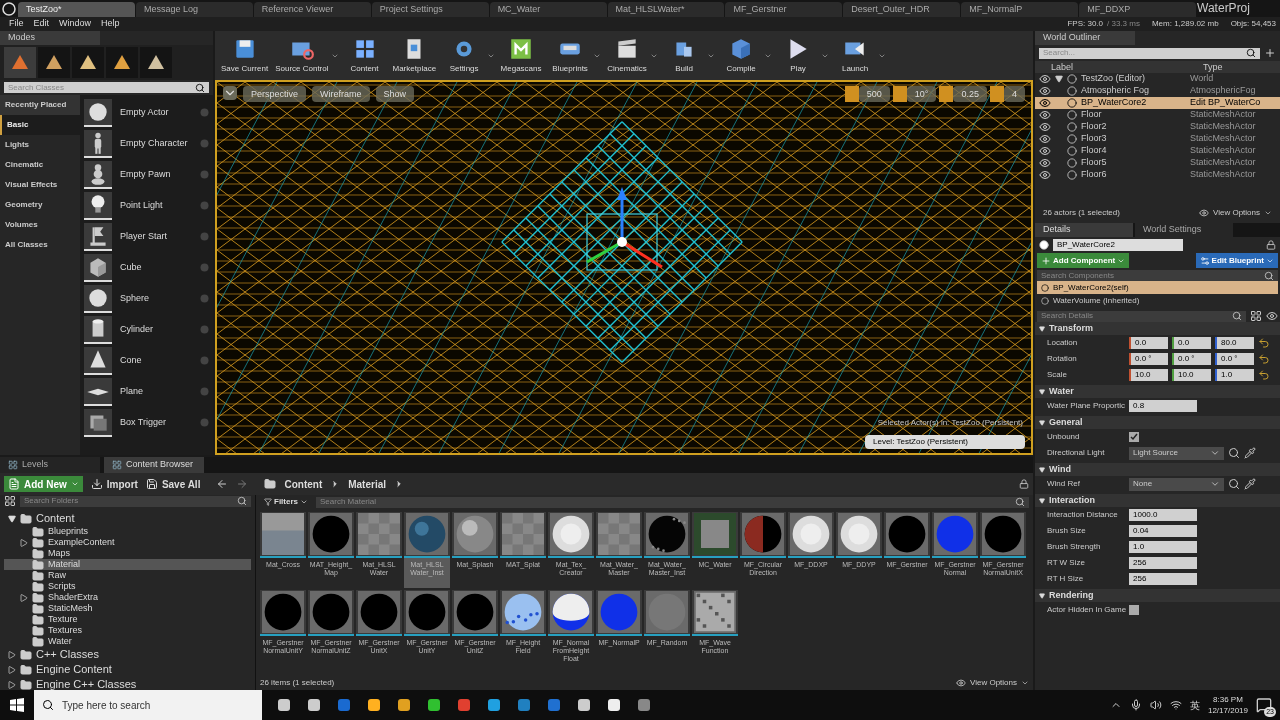  I want to click on category-item: Basic, so click(40, 125).